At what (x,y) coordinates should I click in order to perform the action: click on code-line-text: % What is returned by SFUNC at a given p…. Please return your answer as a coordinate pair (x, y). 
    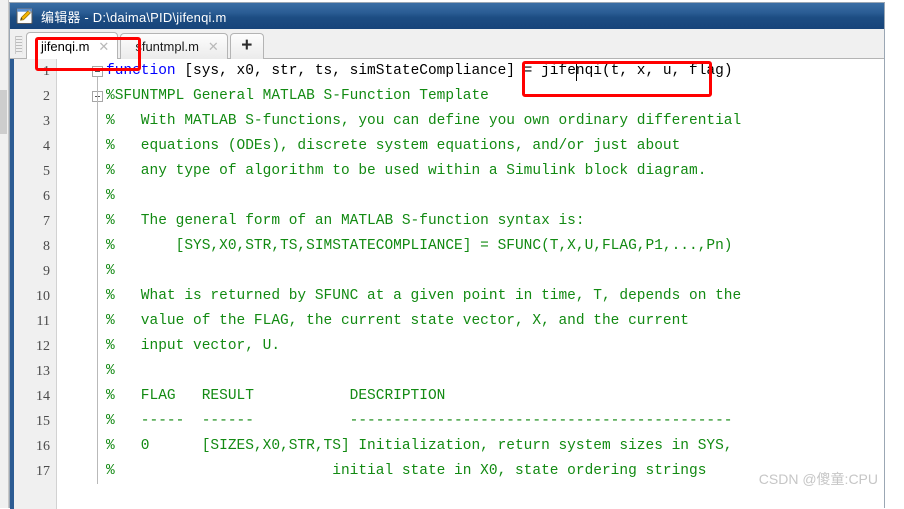
    Looking at the image, I should click on (424, 296).